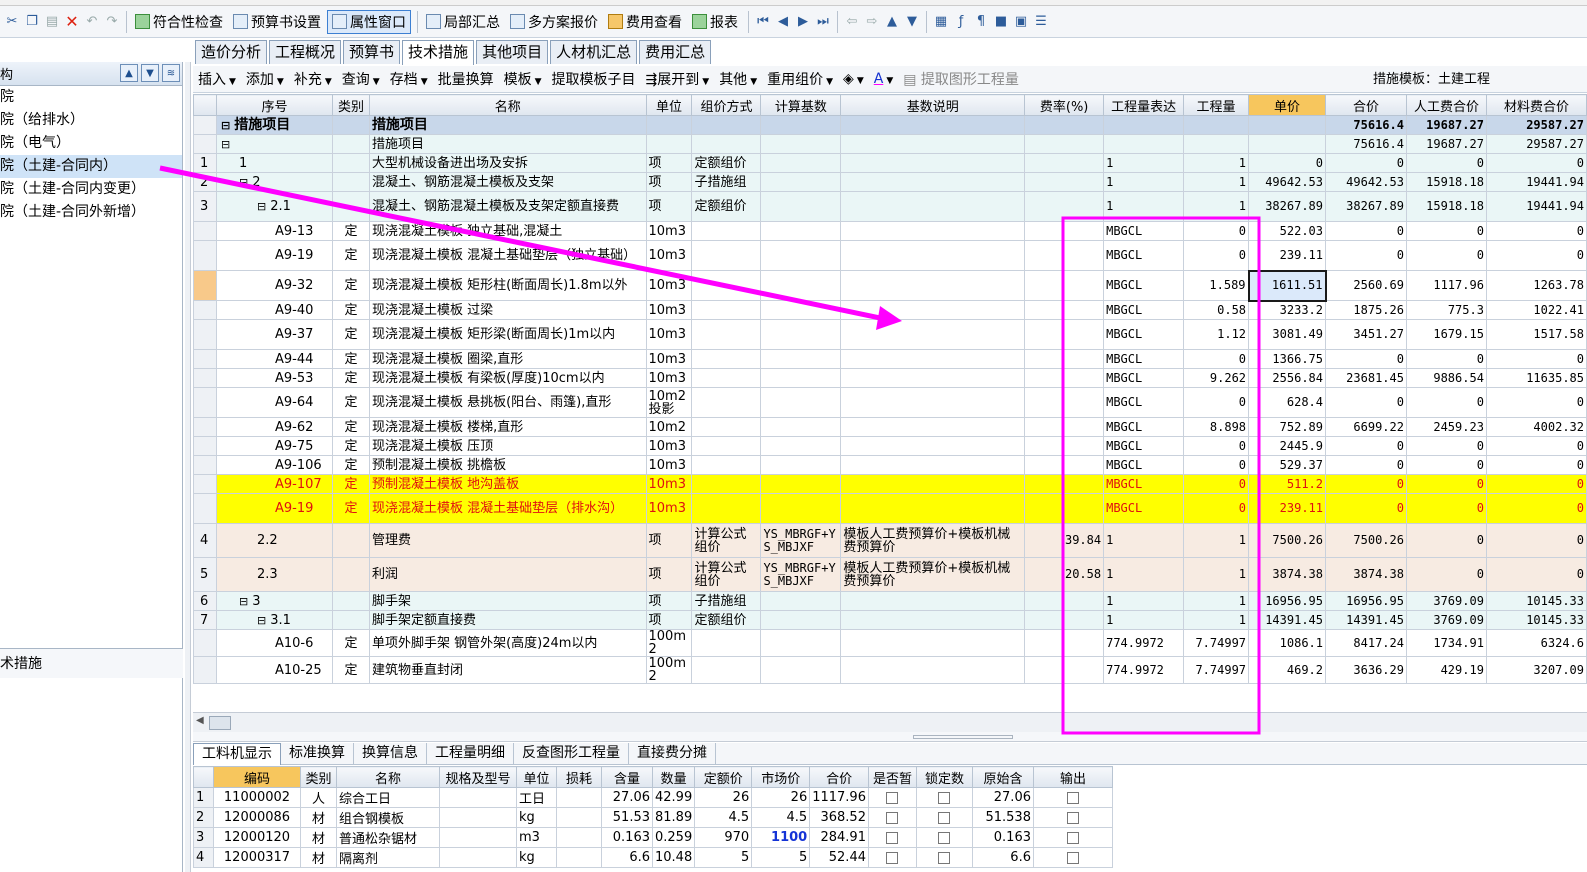 The height and width of the screenshot is (872, 1587). What do you see at coordinates (1536, 643) in the screenshot?
I see `cell-mat: 6324.6` at bounding box center [1536, 643].